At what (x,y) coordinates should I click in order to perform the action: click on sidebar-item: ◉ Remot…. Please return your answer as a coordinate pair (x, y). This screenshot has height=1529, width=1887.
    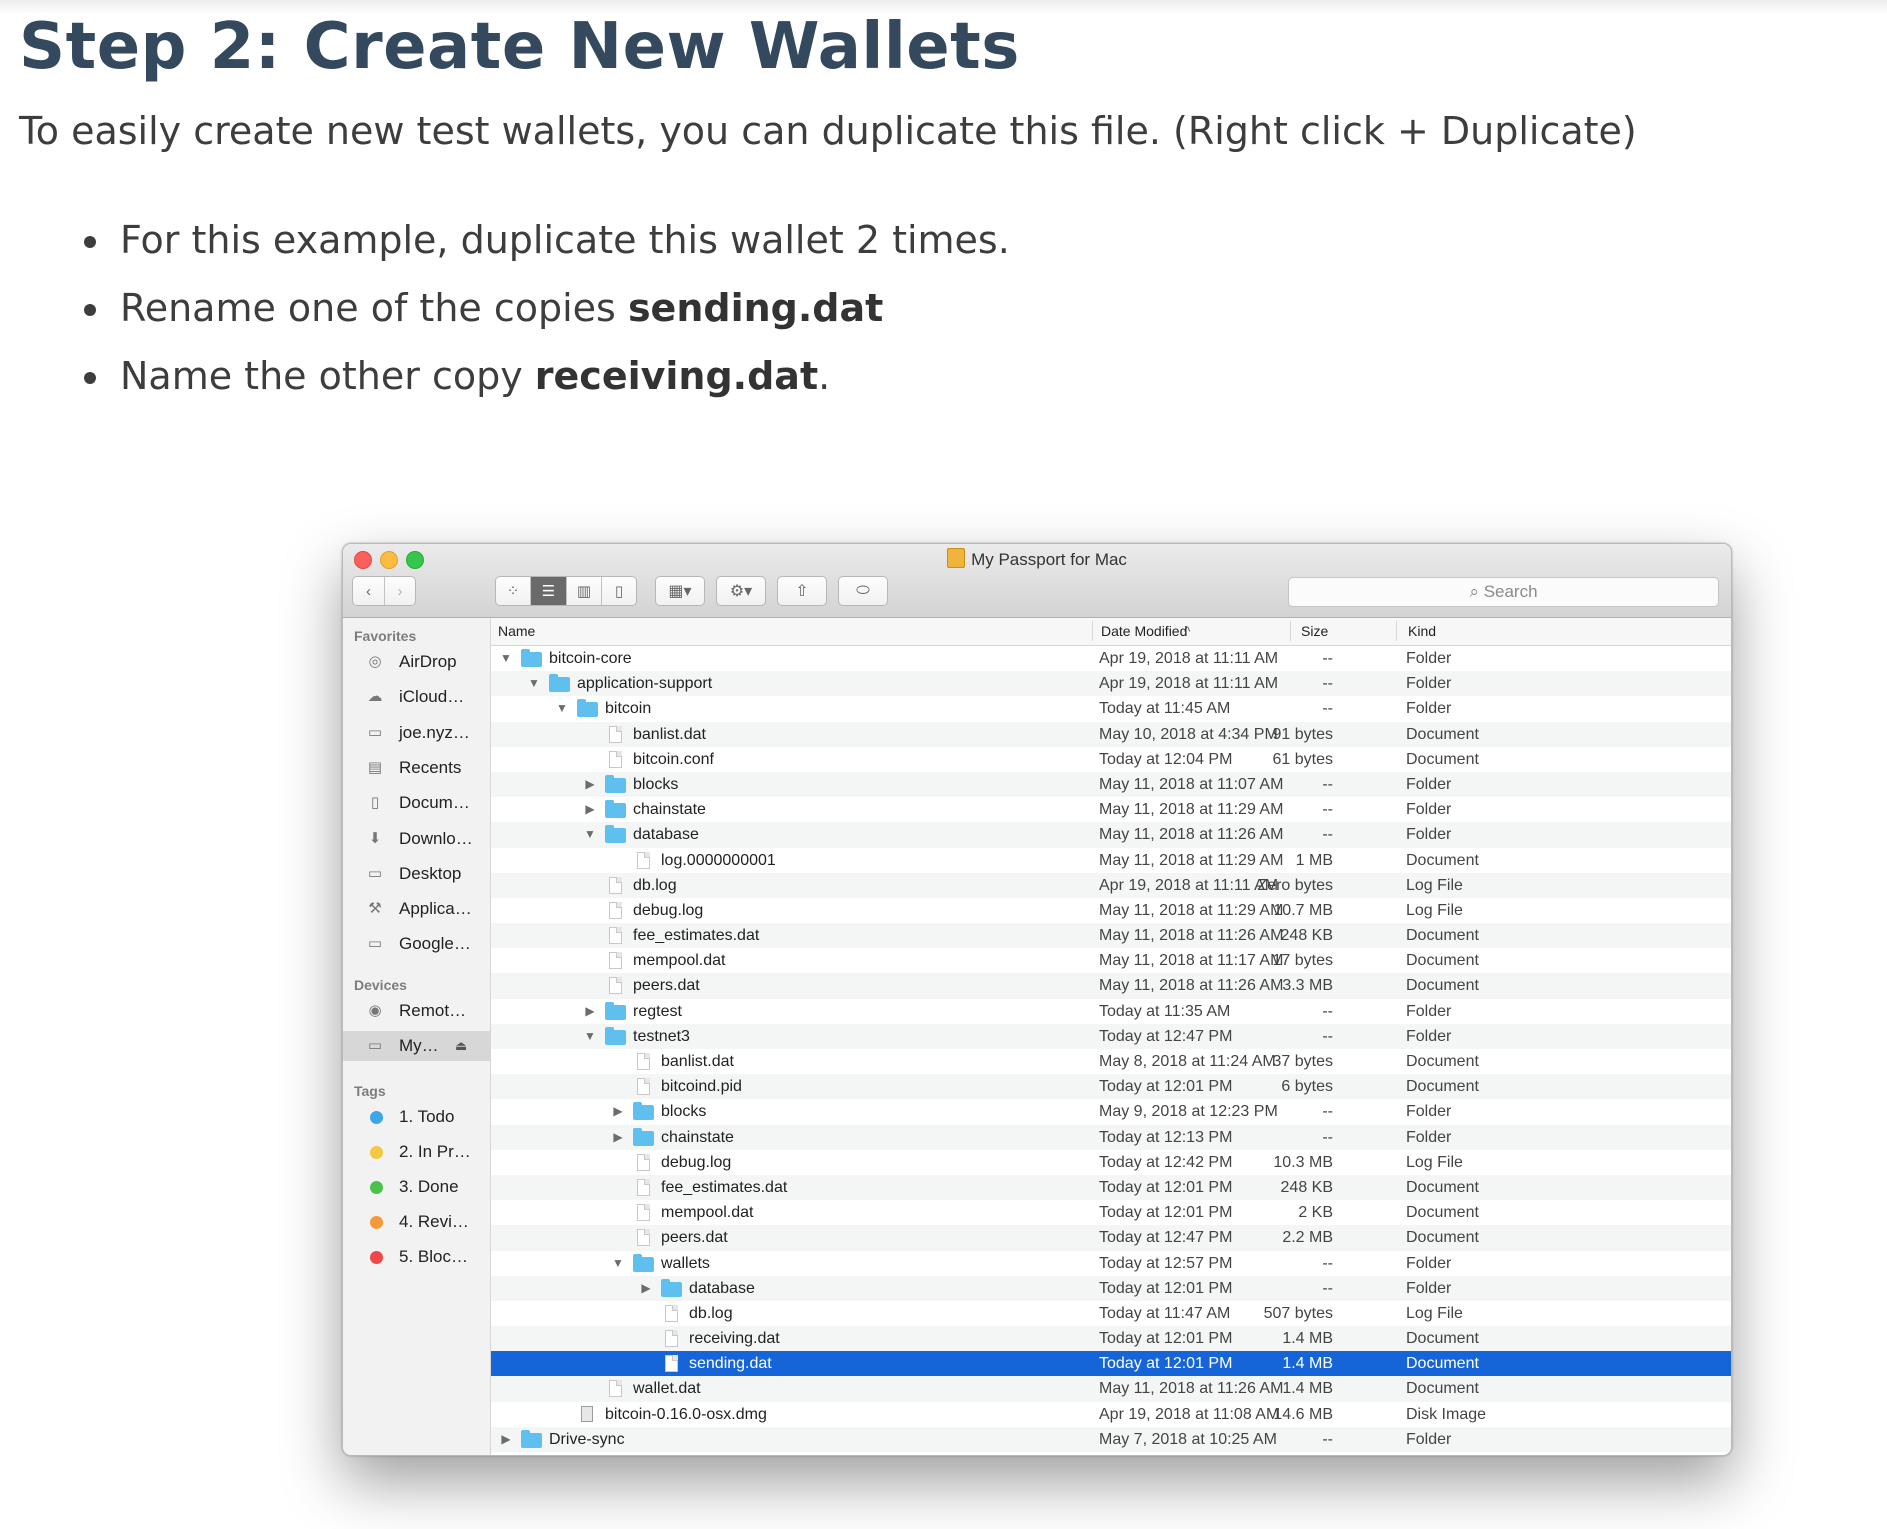
    Looking at the image, I should click on (416, 1011).